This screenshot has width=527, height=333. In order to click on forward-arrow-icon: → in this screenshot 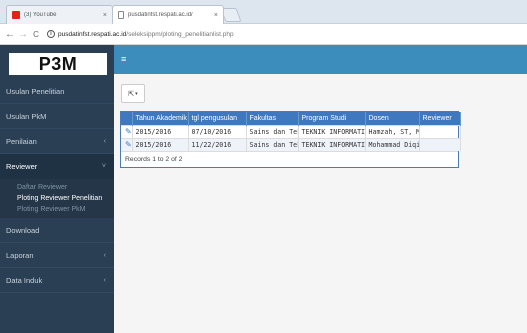, I will do `click(23, 34)`.